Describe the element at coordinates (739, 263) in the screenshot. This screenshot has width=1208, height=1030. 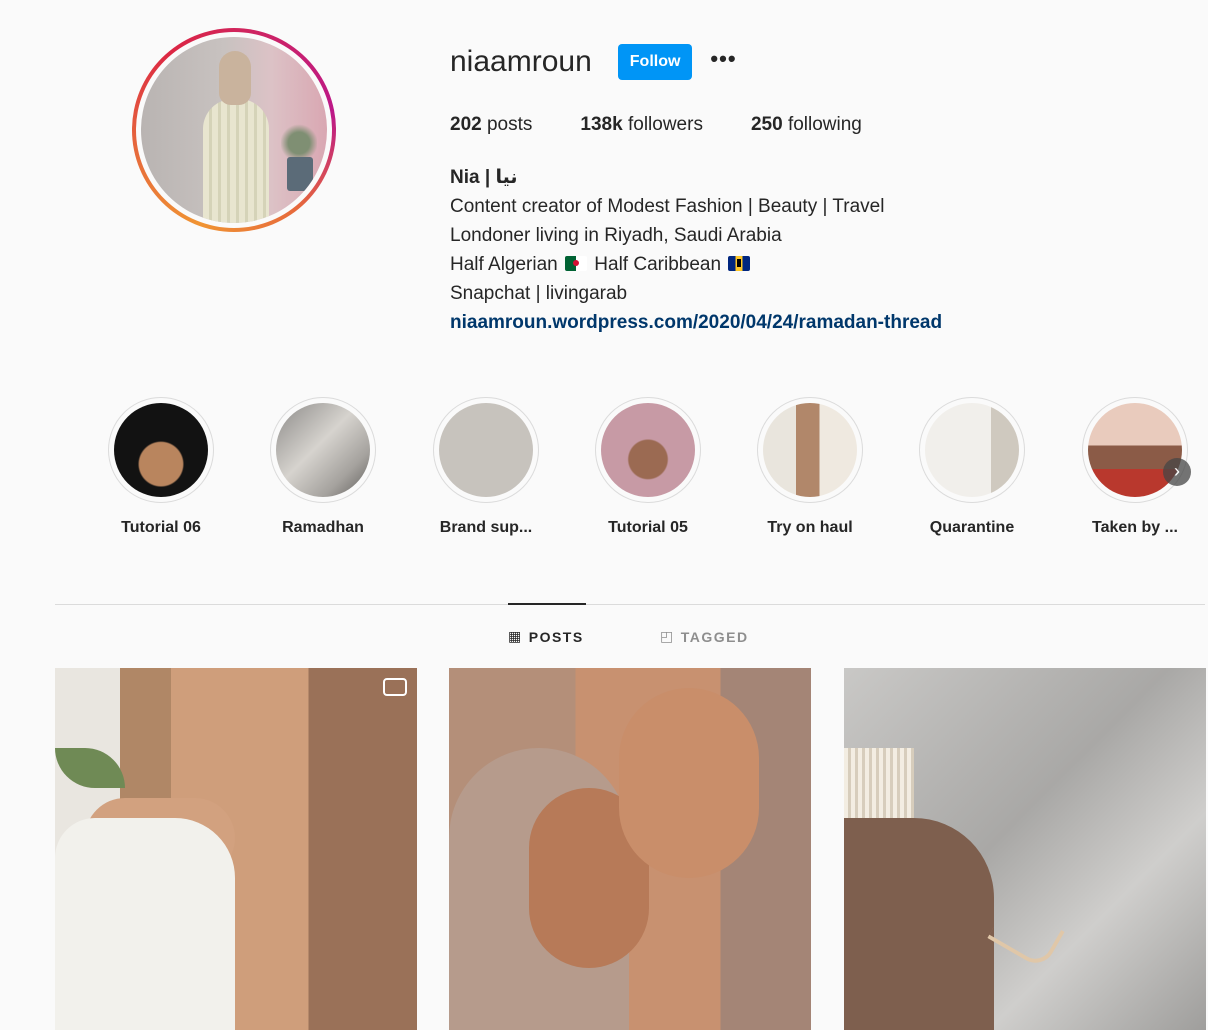
I see `barbados-flag-icon` at that location.